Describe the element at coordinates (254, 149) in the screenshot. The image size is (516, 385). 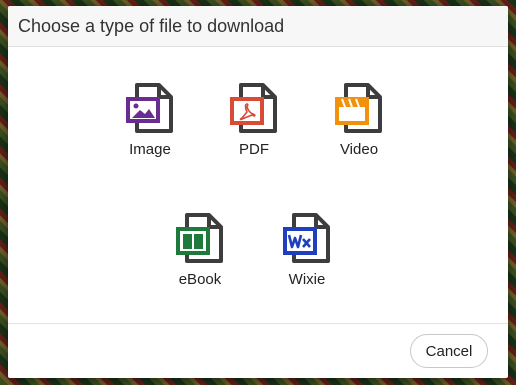
I see `file-option-label: PDF` at that location.